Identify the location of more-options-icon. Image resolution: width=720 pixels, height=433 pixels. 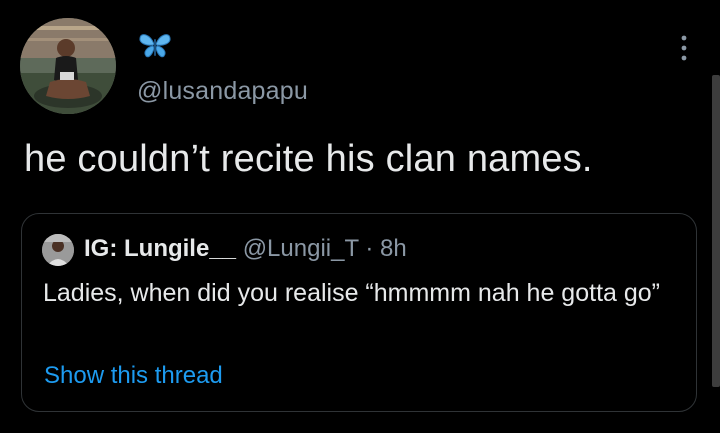
(684, 48).